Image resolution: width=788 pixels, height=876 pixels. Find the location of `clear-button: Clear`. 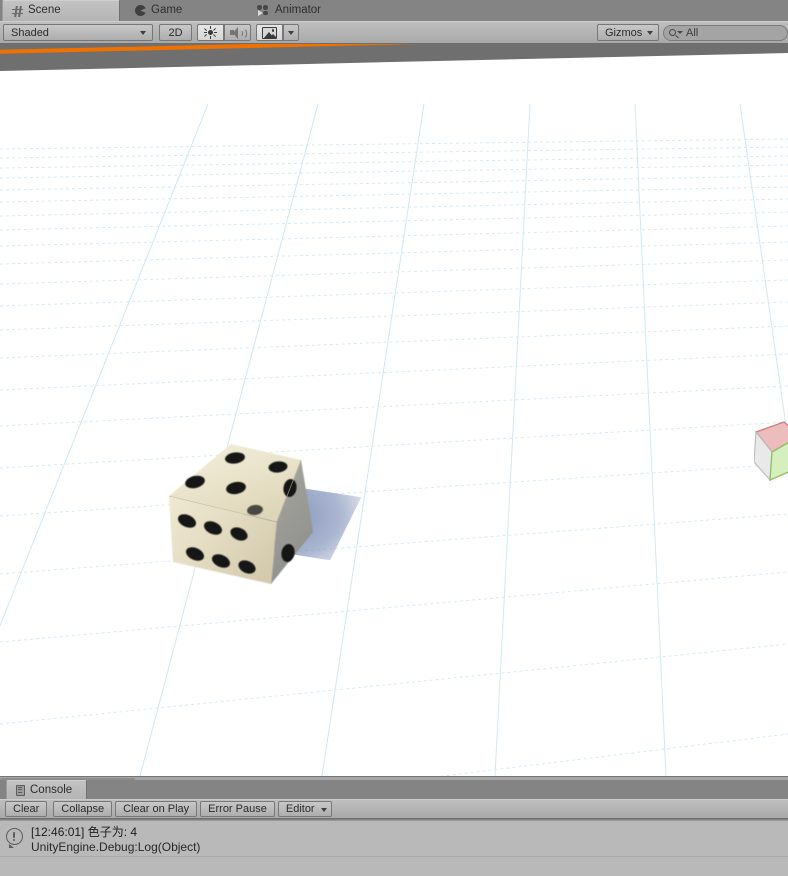

clear-button: Clear is located at coordinates (26, 809).